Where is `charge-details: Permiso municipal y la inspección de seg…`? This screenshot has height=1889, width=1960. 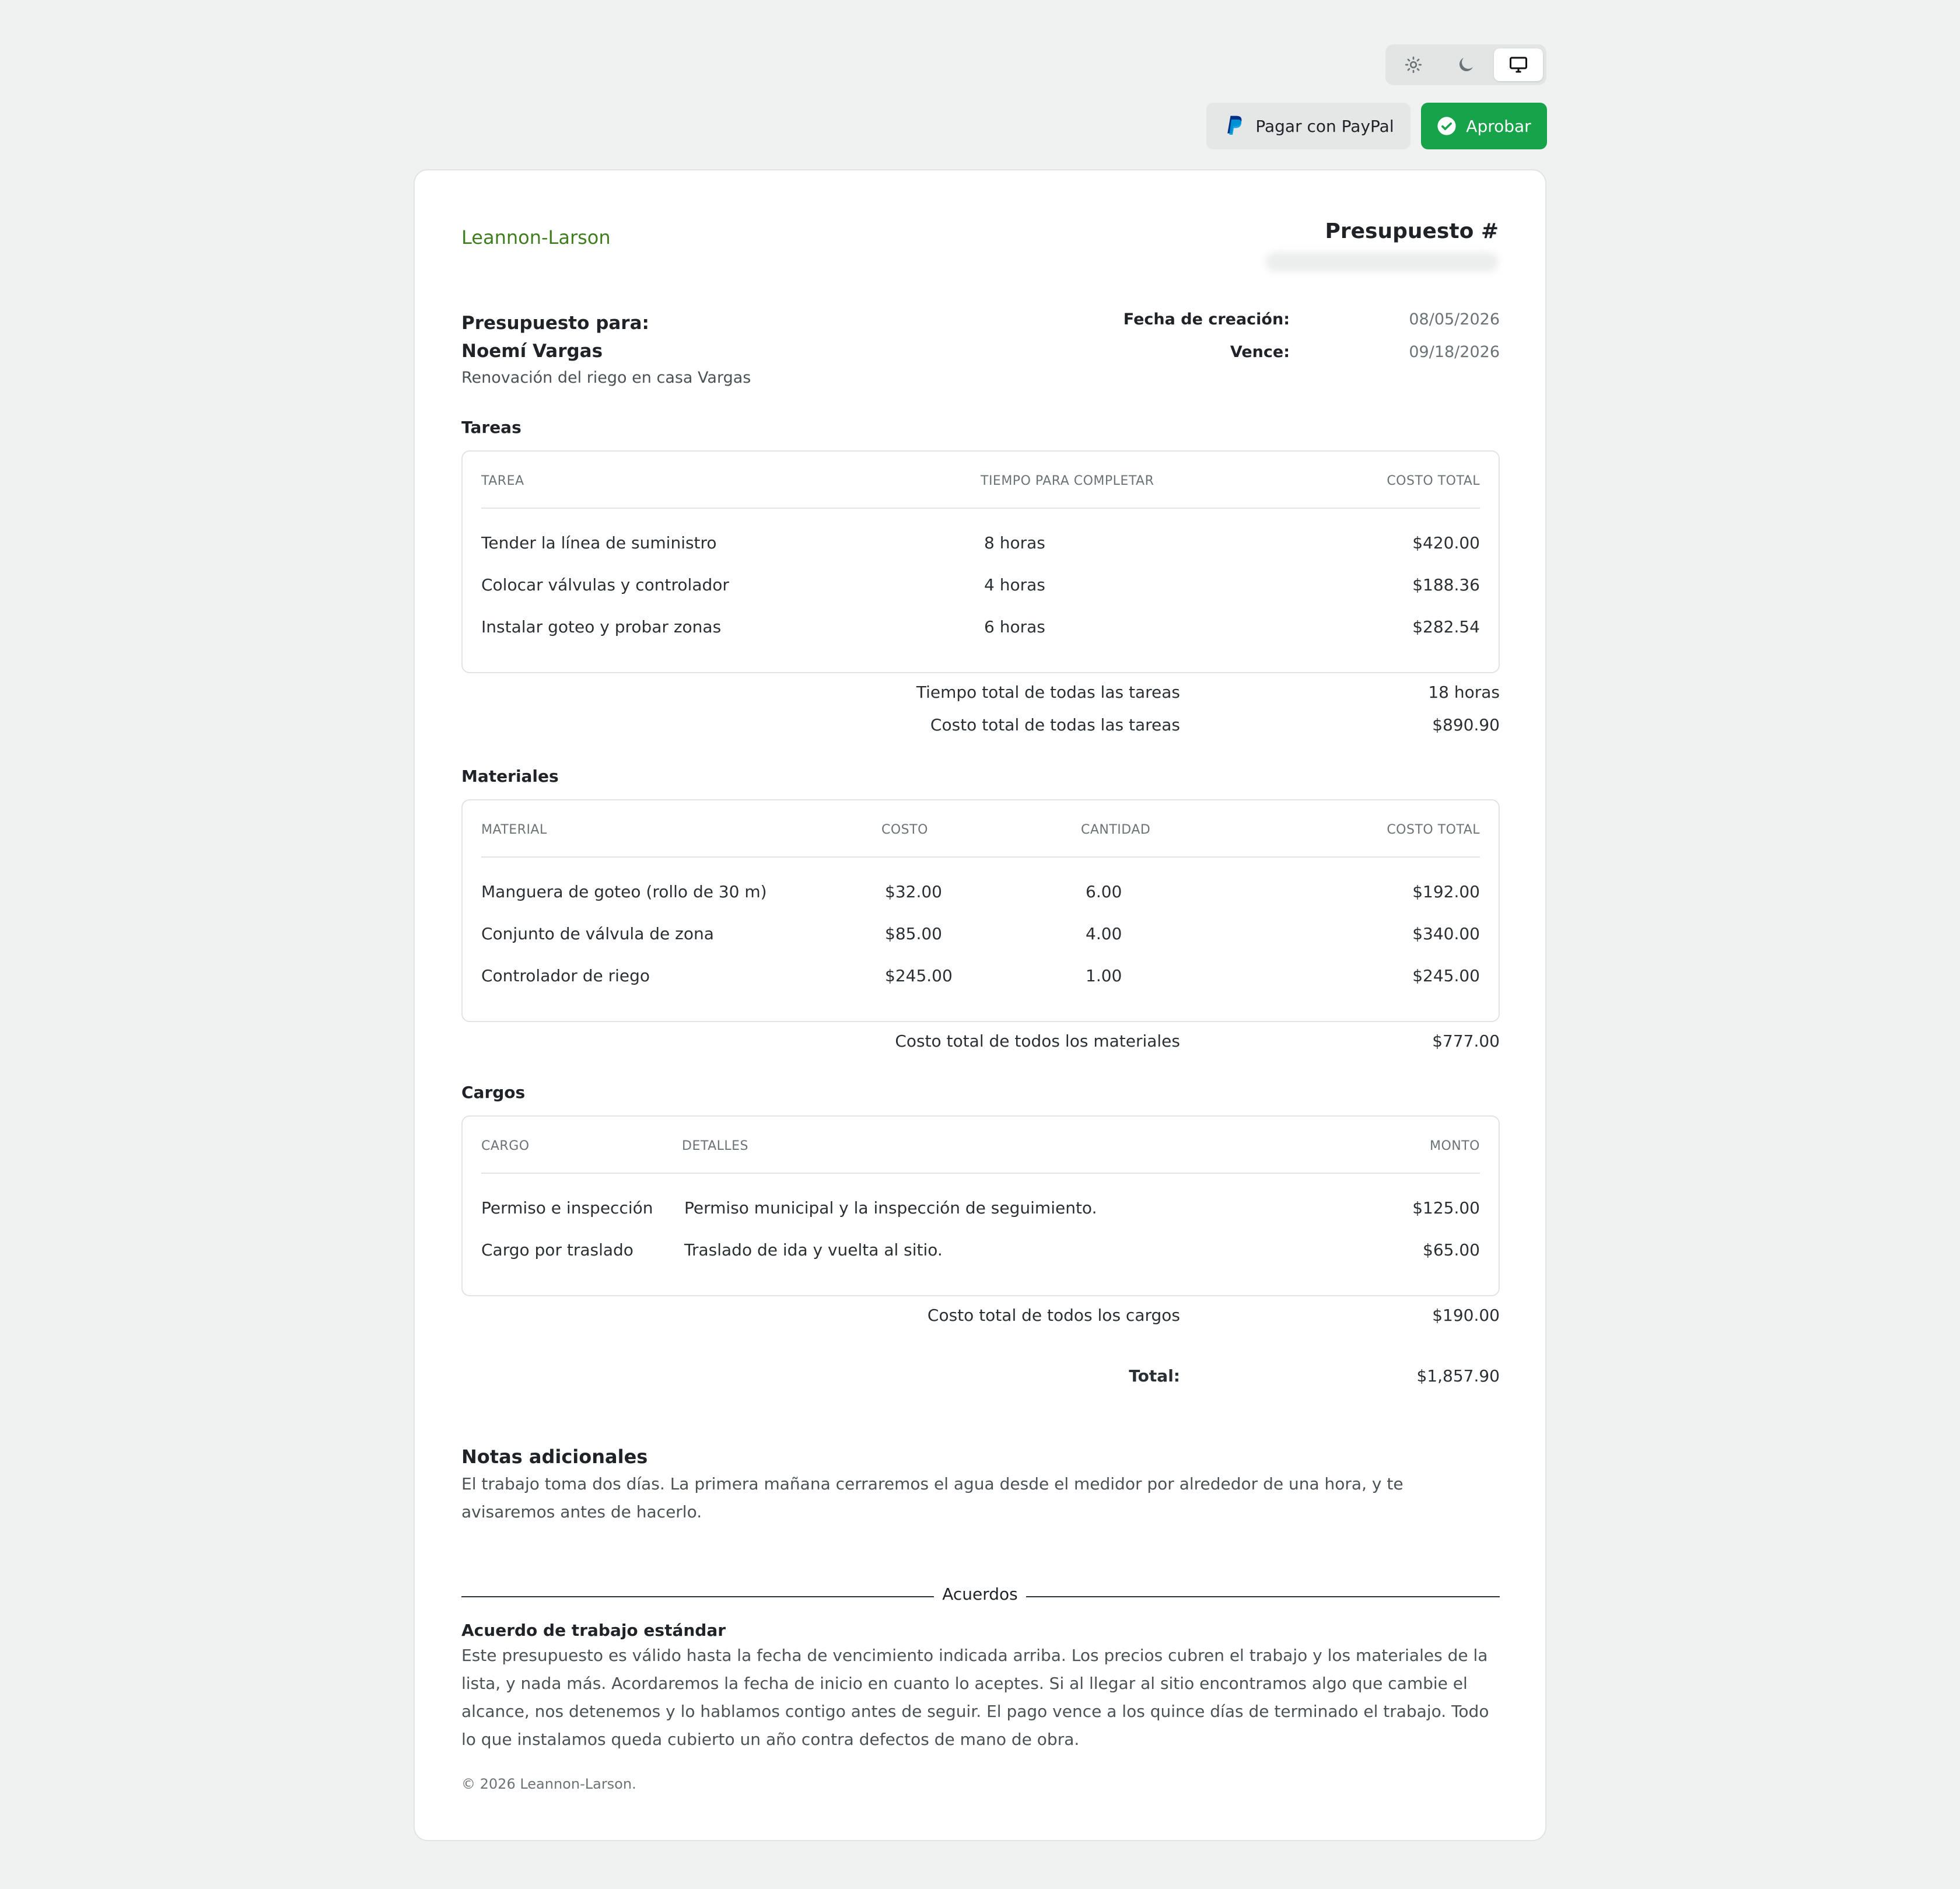 charge-details: Permiso municipal y la inspección de seg… is located at coordinates (890, 1208).